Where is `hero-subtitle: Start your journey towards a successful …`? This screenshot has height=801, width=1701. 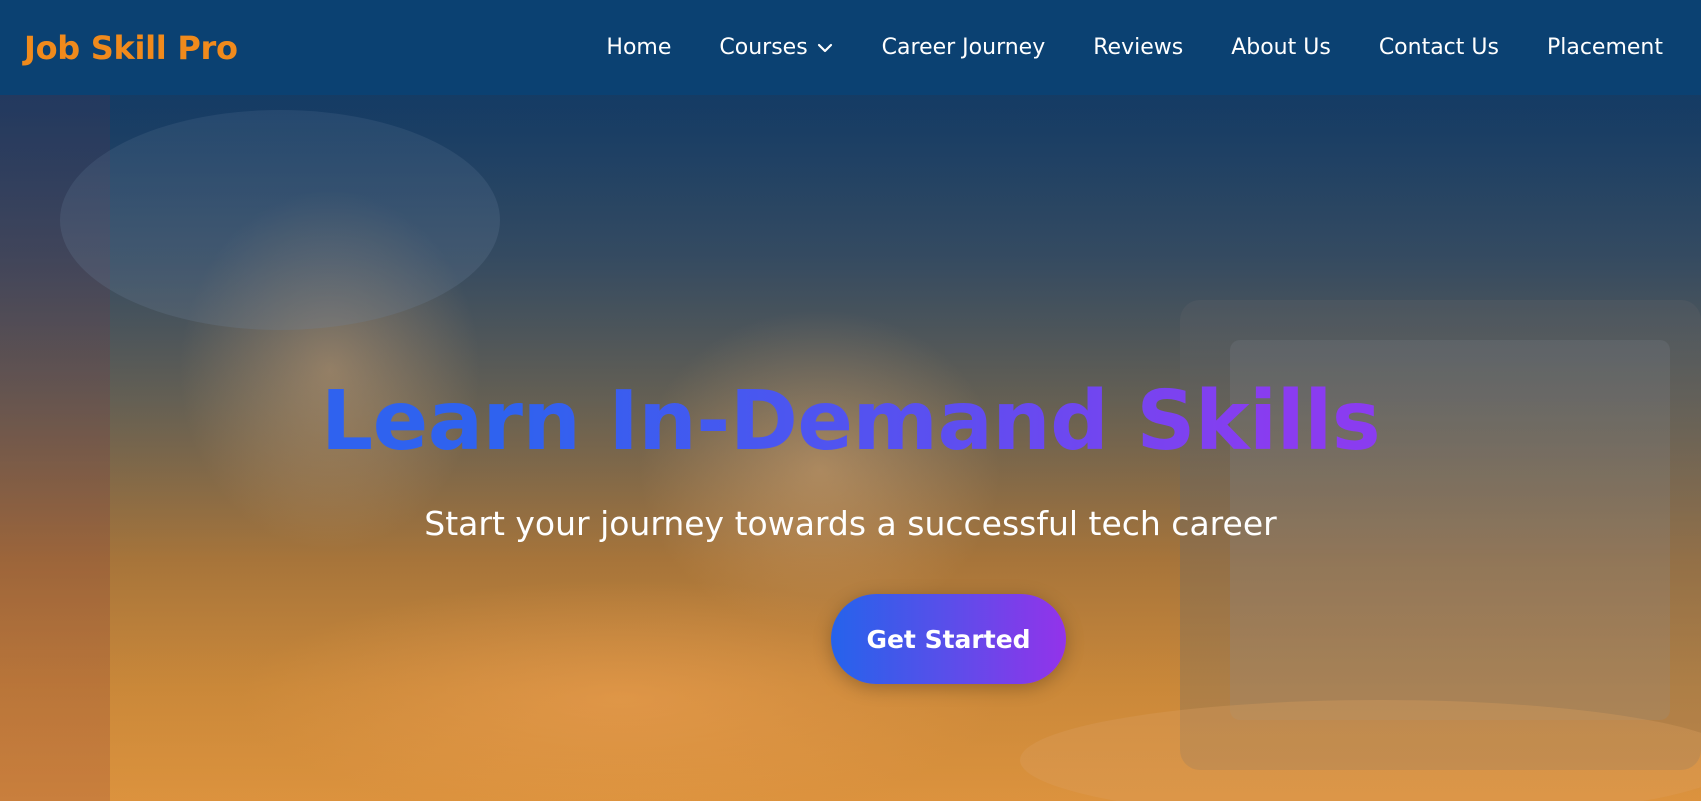 hero-subtitle: Start your journey towards a successful … is located at coordinates (850, 523).